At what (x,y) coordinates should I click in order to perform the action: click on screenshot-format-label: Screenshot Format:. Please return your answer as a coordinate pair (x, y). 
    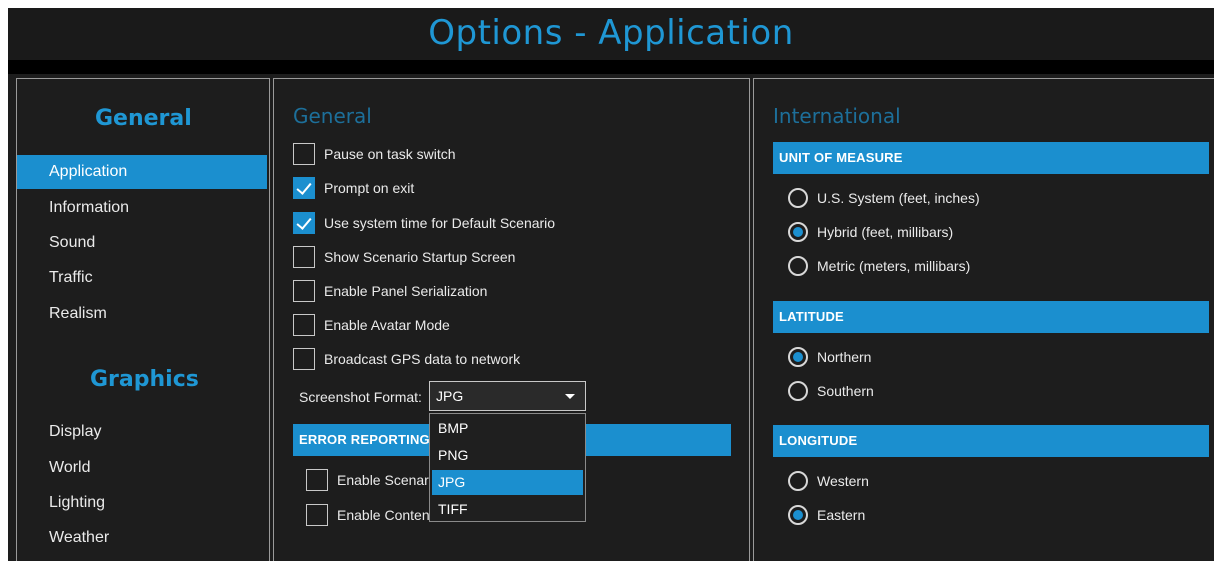
    Looking at the image, I should click on (360, 397).